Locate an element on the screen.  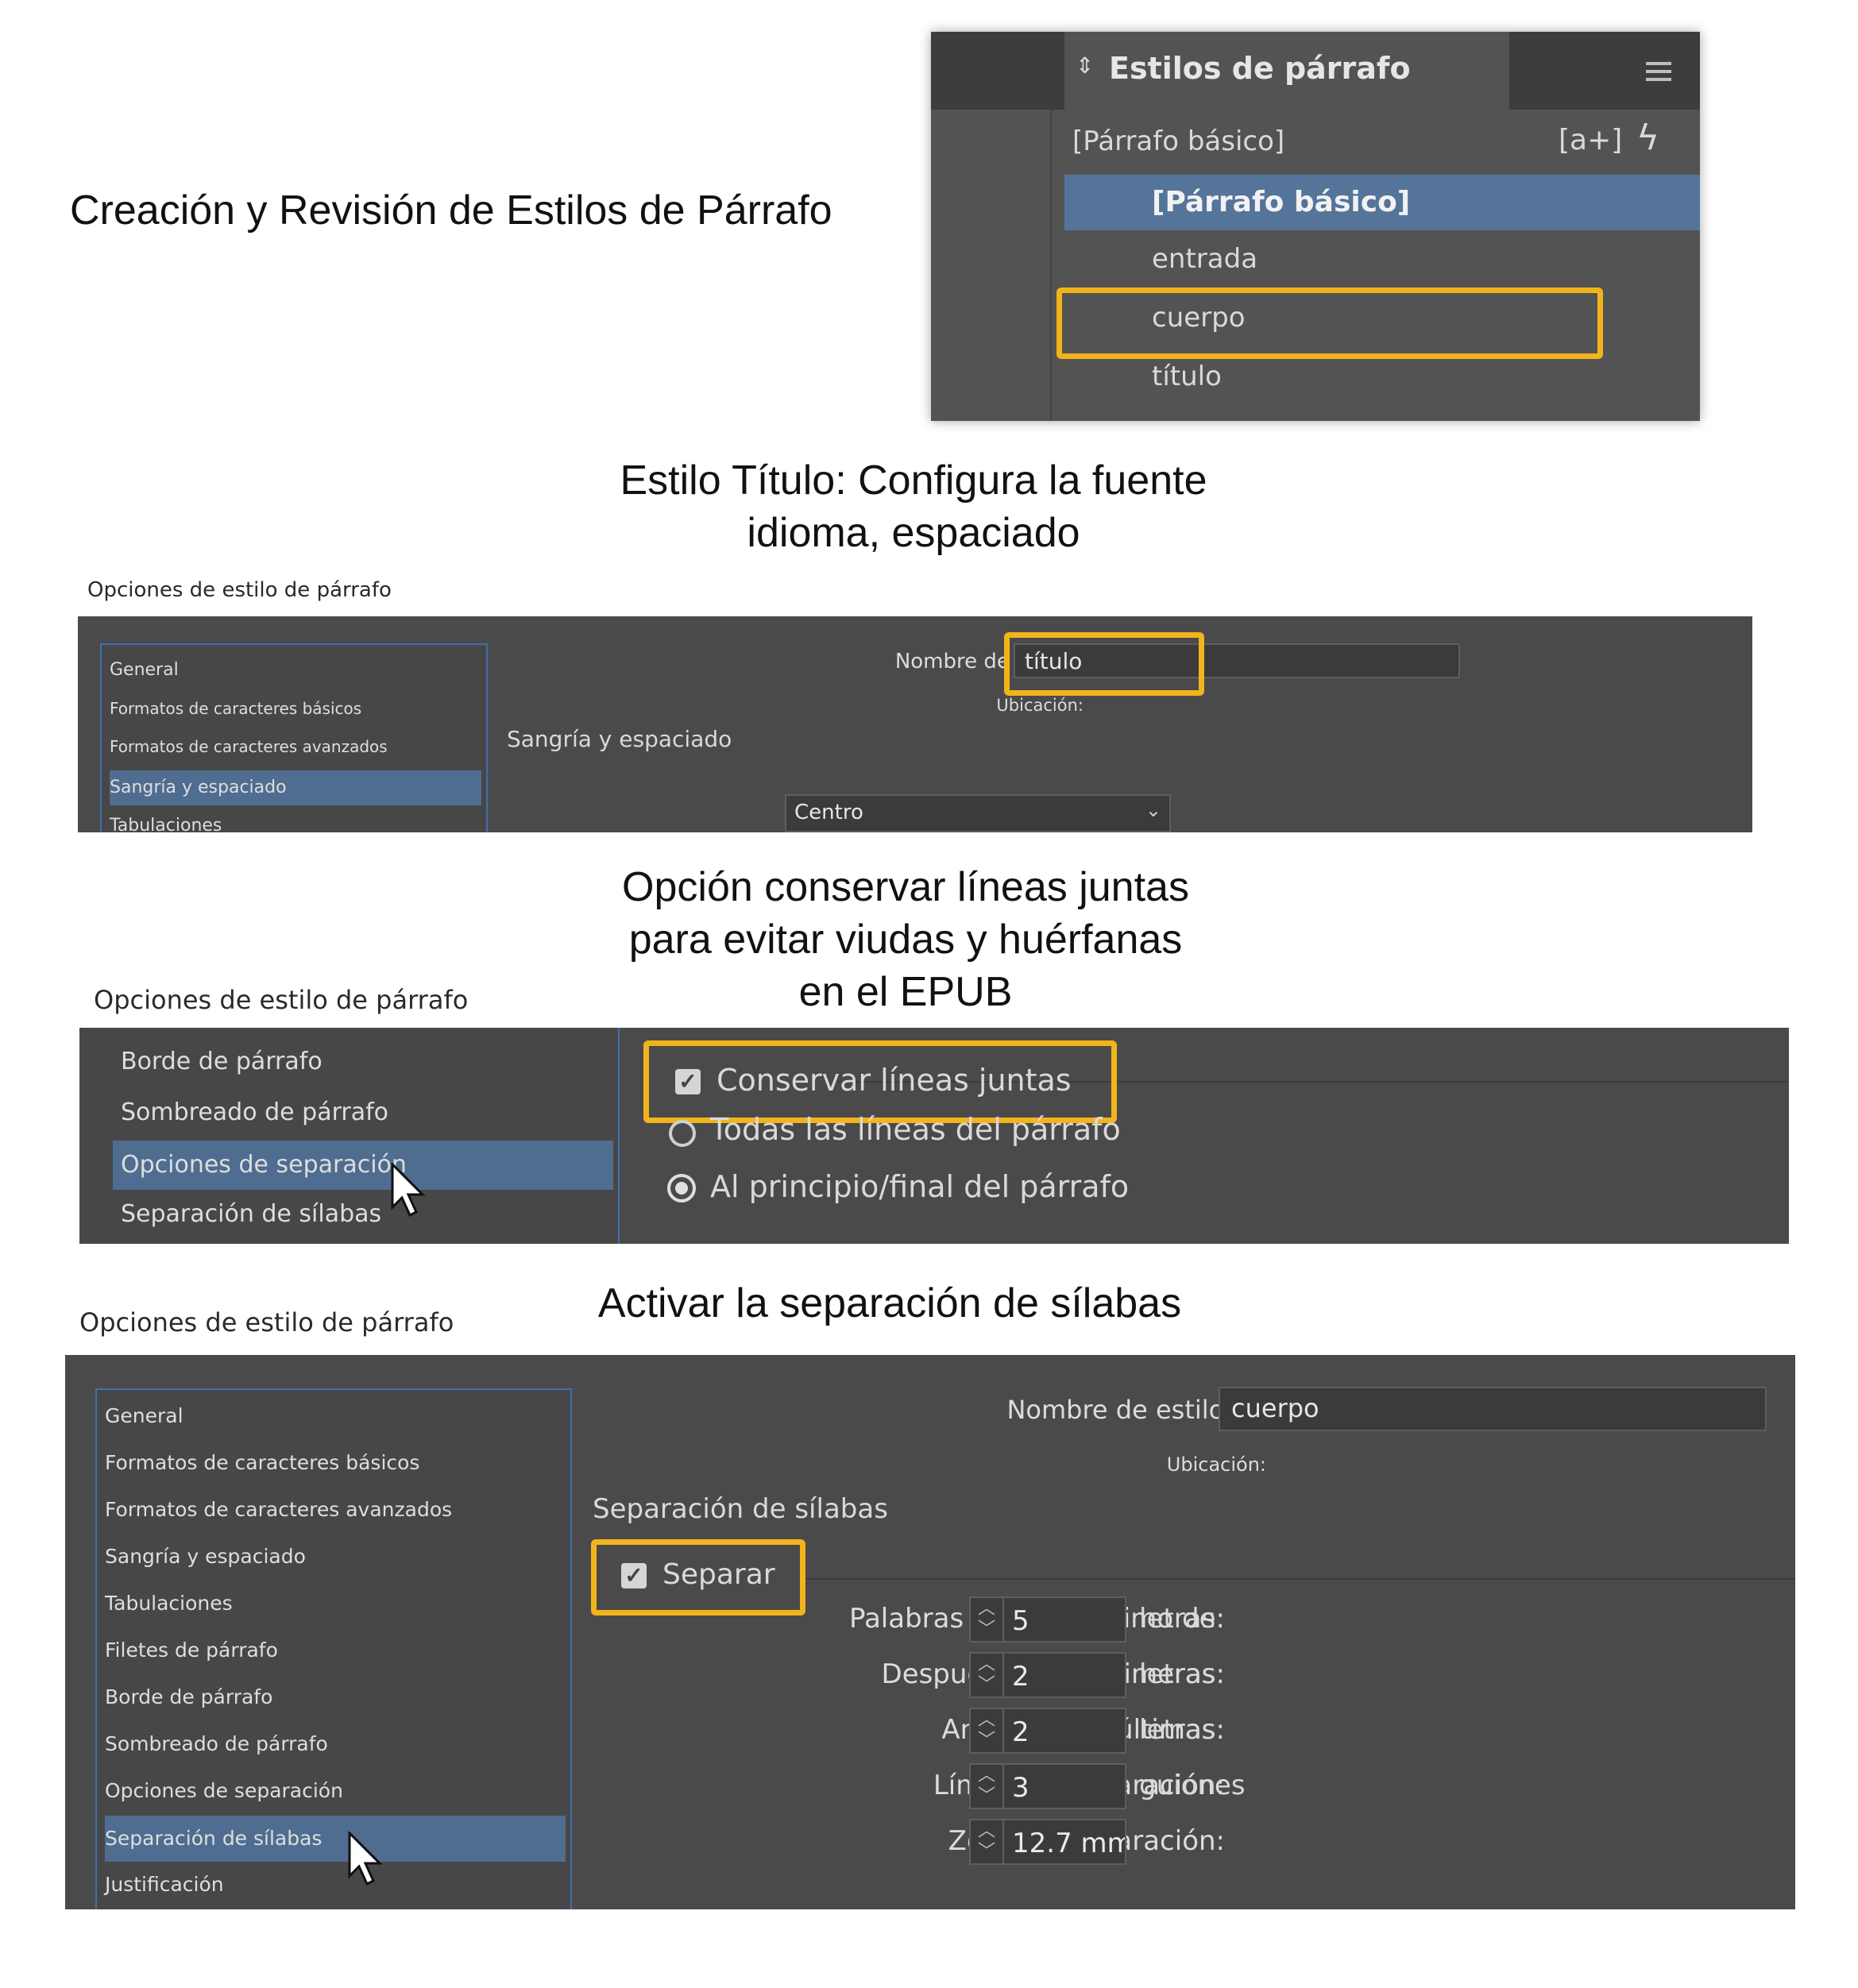
caption-line: en el EPUB is located at coordinates (905, 992).